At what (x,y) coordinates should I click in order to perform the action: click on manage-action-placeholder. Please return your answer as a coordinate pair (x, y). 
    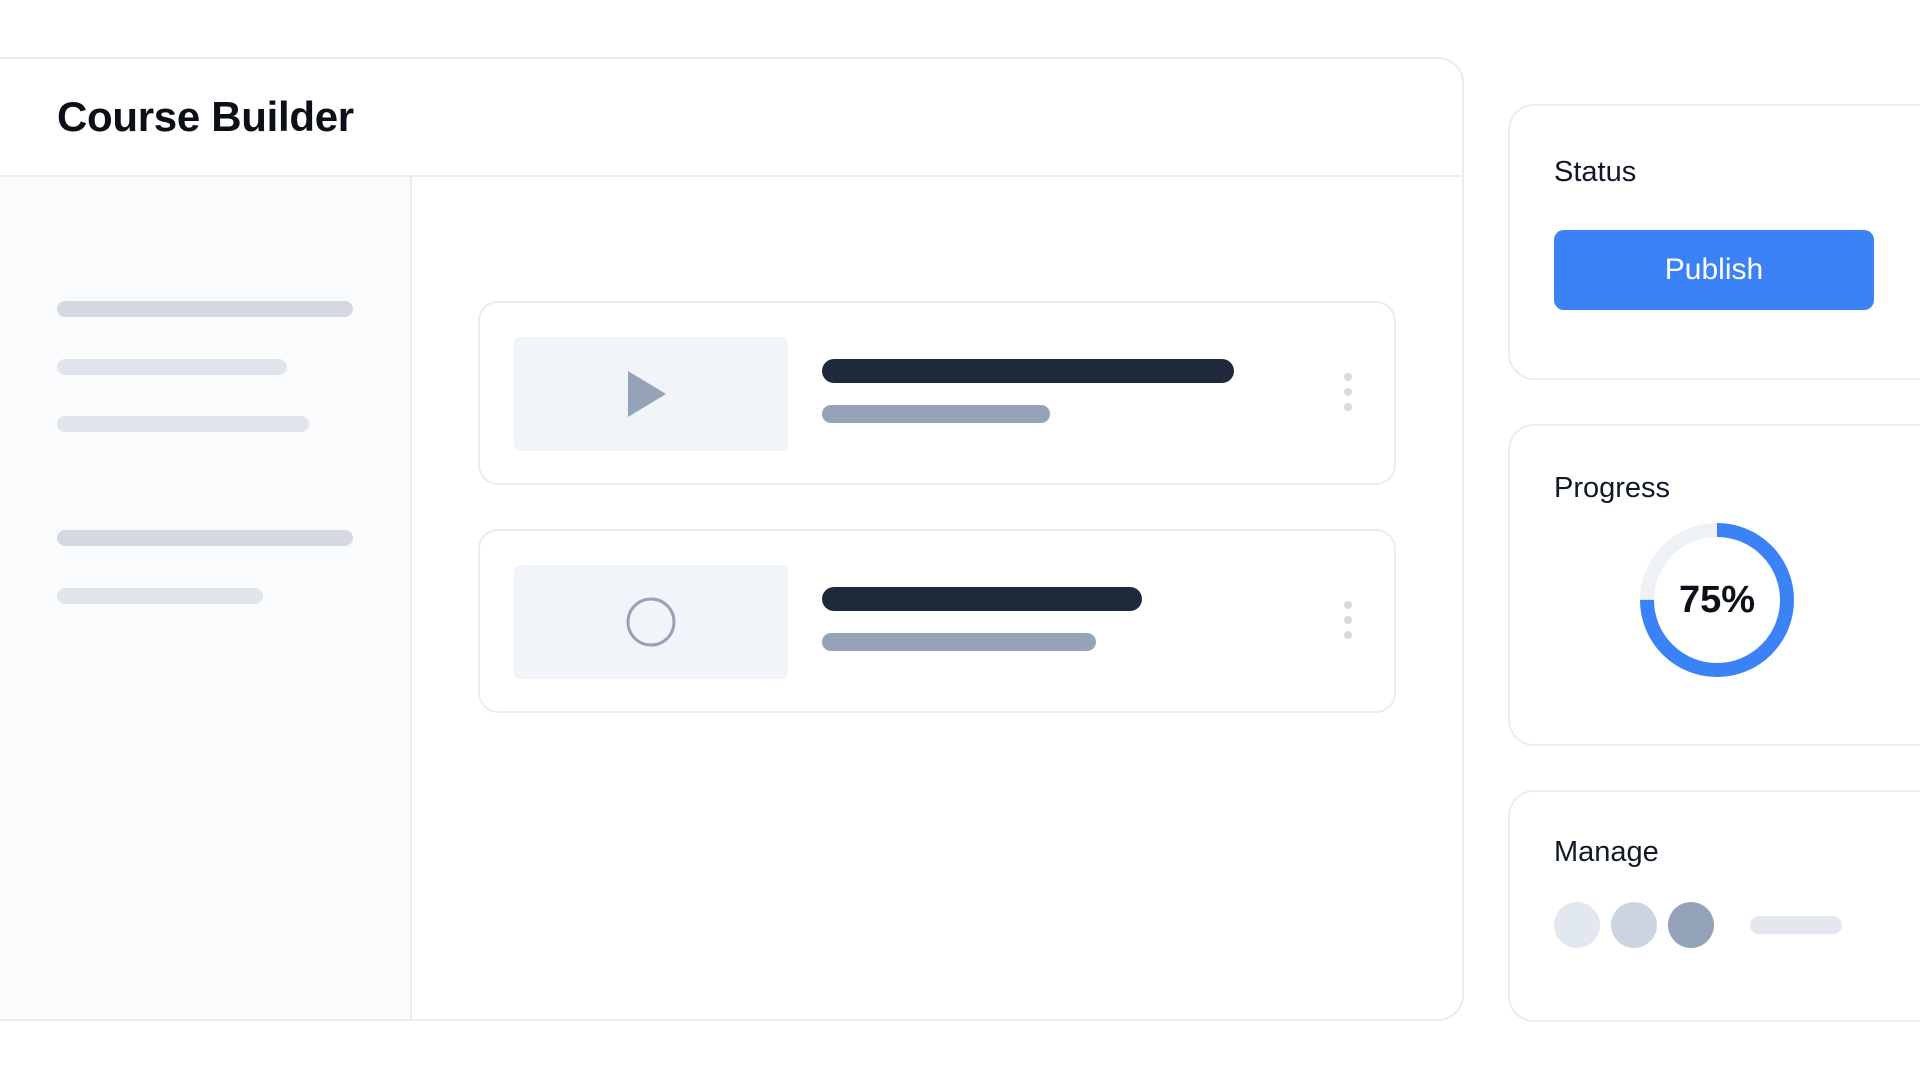
    Looking at the image, I should click on (1796, 925).